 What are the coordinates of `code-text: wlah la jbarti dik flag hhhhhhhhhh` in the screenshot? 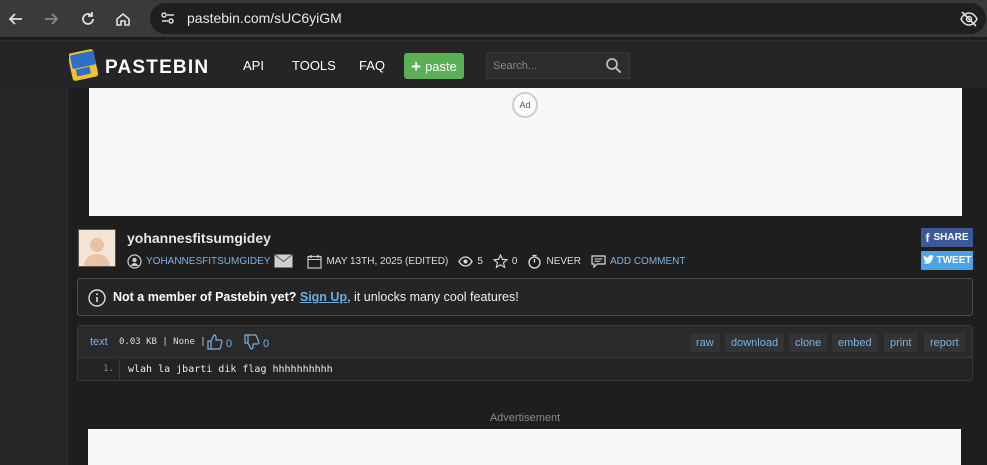 It's located at (230, 369).